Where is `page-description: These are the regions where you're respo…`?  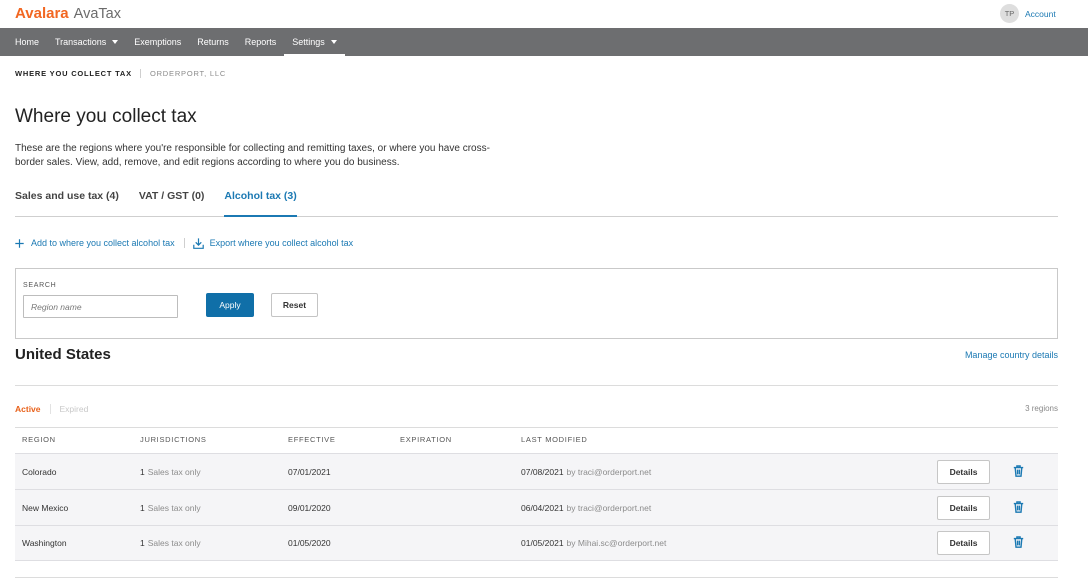
page-description: These are the regions where you're respo… is located at coordinates (252, 155).